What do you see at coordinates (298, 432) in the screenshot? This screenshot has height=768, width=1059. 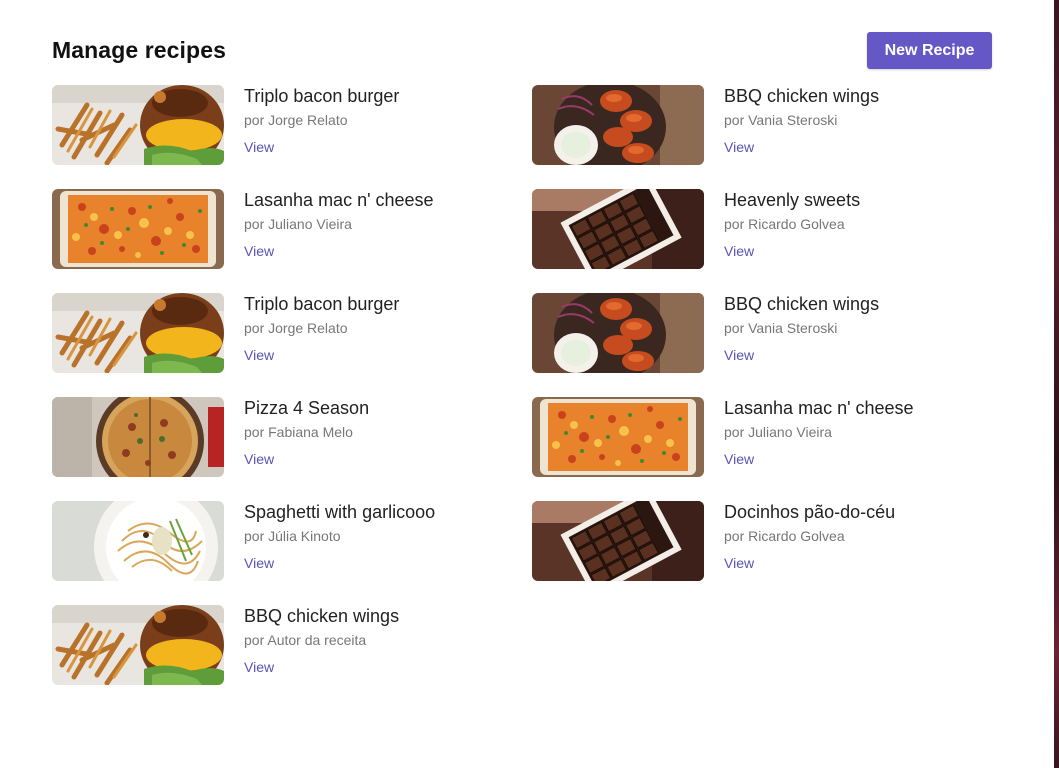 I see `recipe-author: por Fabiana Melo` at bounding box center [298, 432].